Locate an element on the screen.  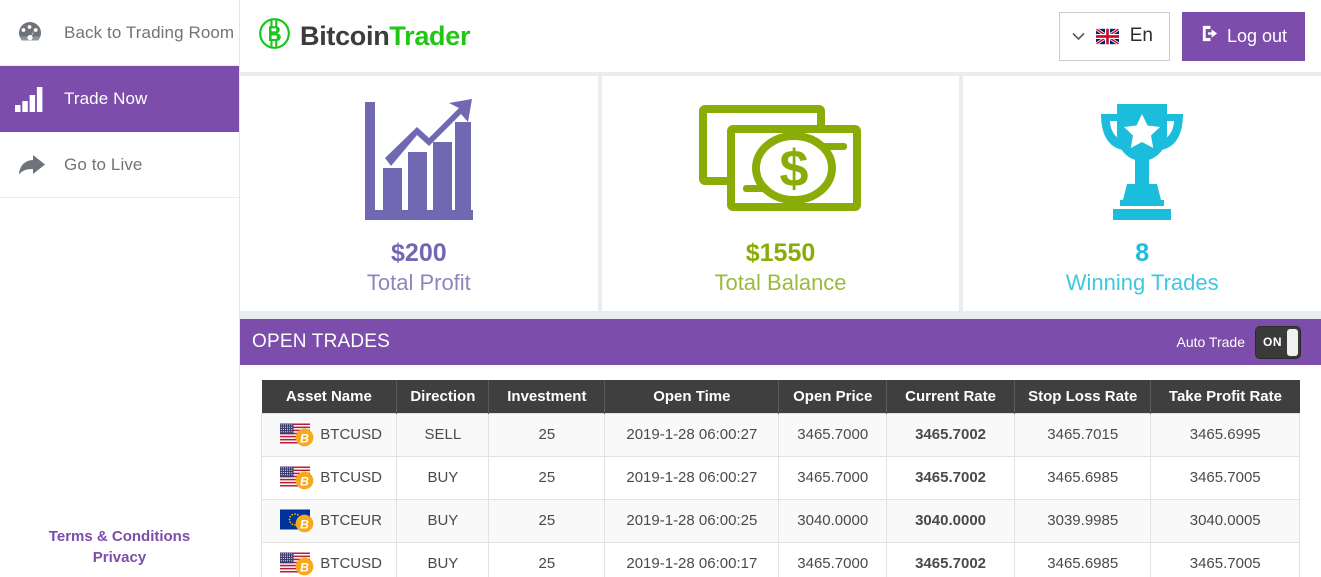
sidebar-item-label: Back to Trading Room is located at coordinates (149, 32).